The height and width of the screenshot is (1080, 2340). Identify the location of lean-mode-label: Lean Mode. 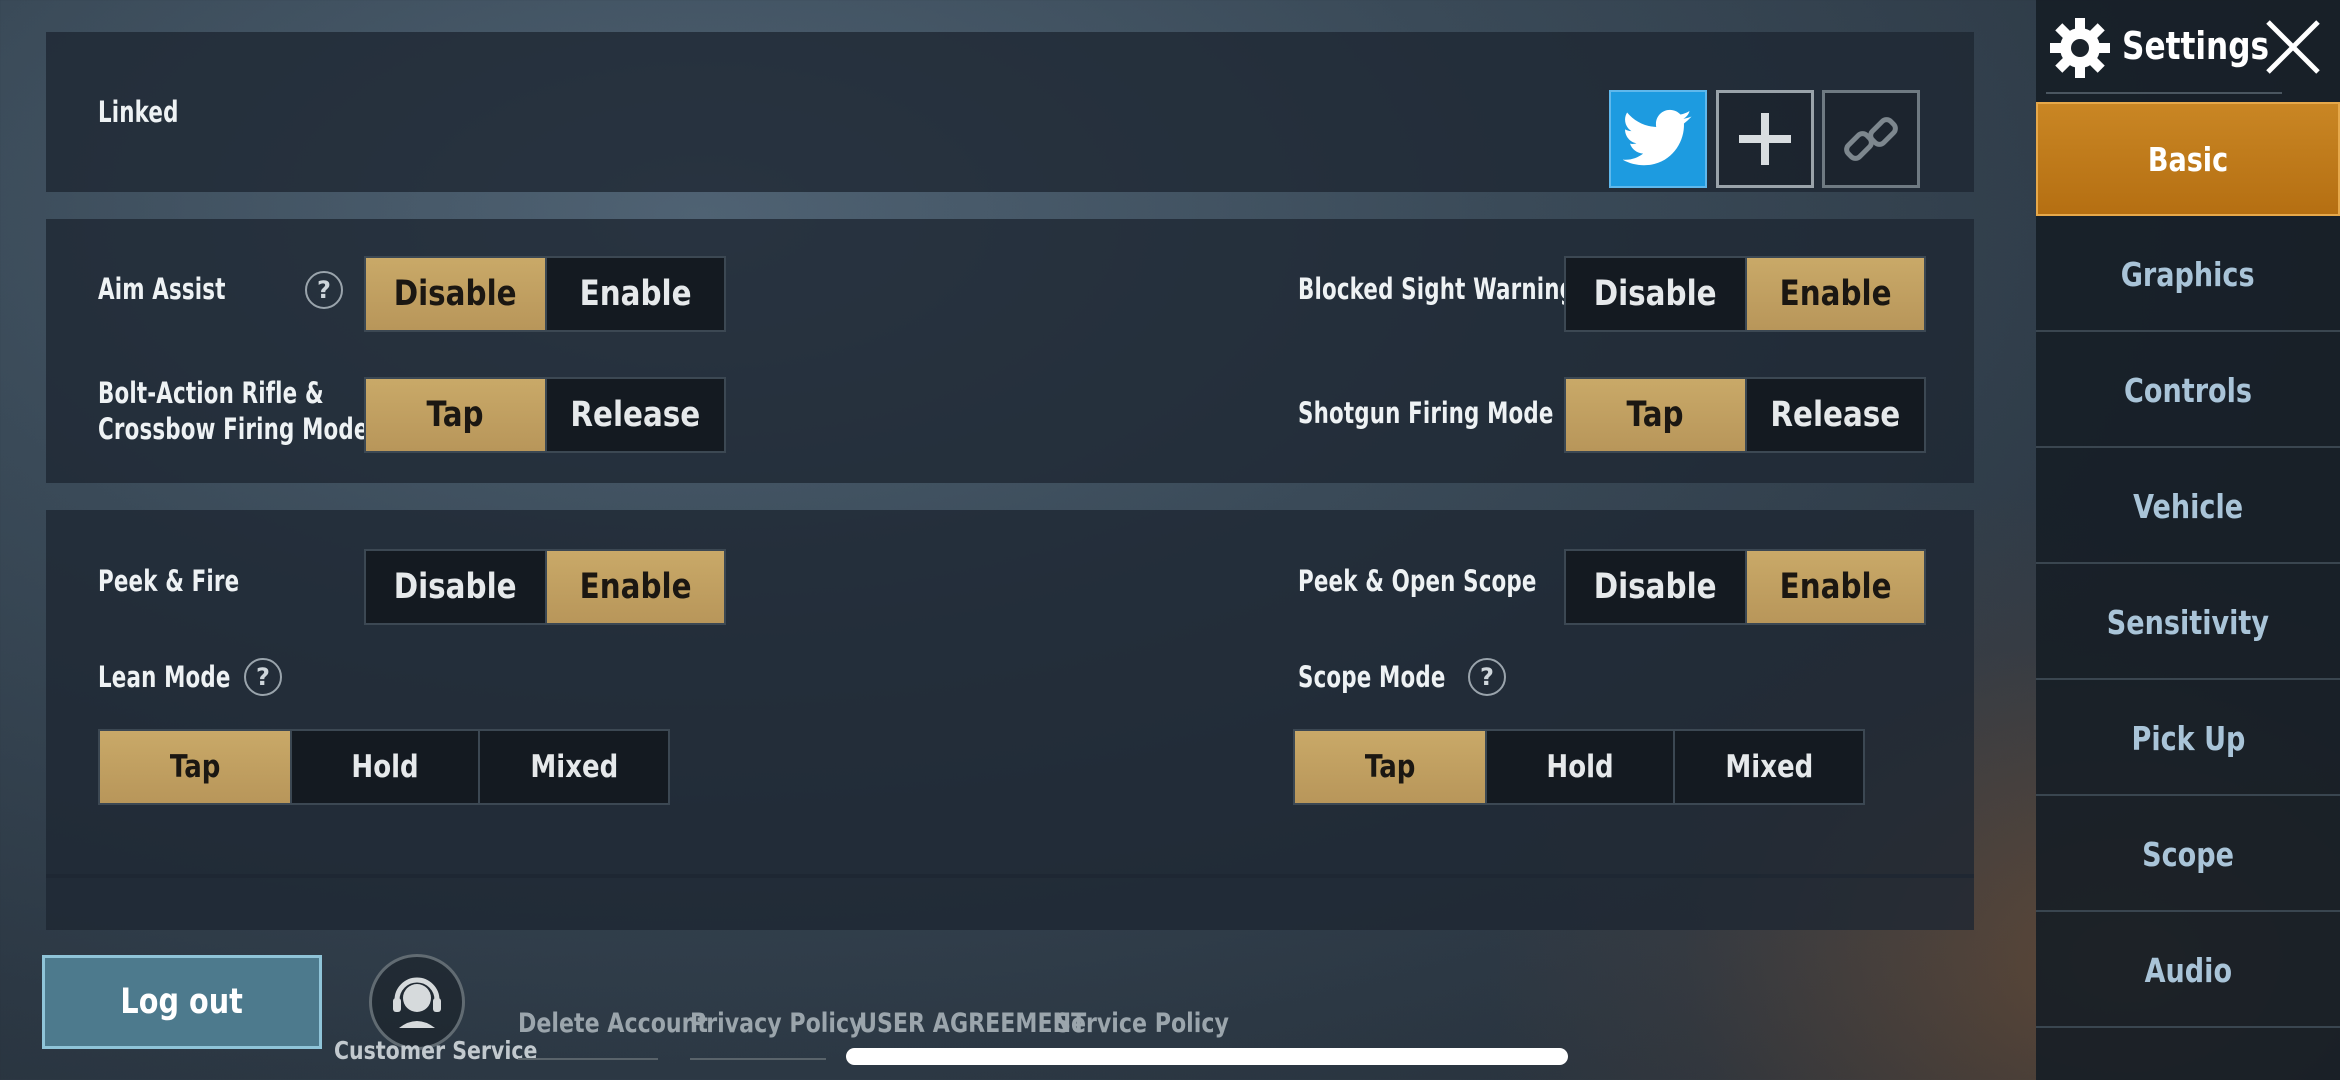
(164, 677).